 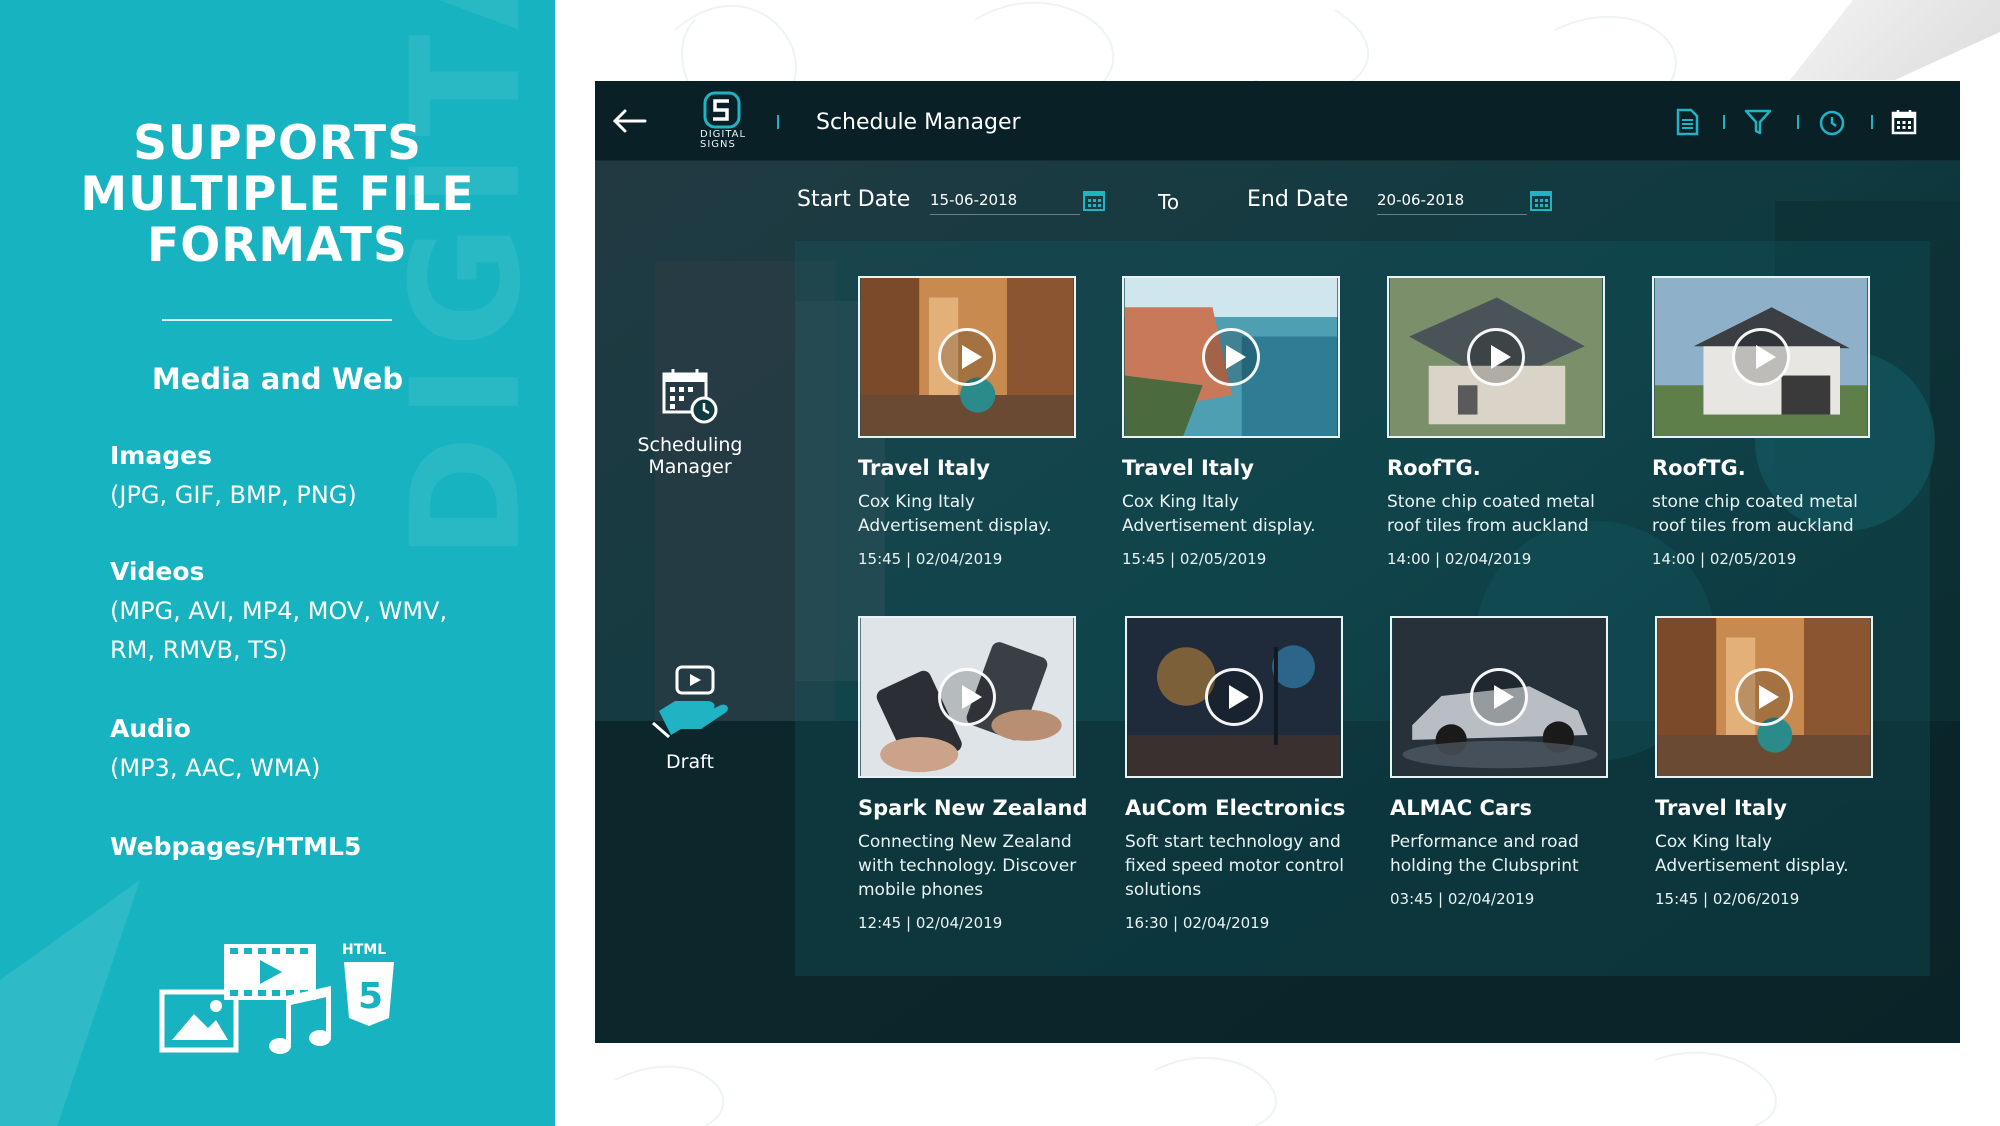 What do you see at coordinates (973, 808) in the screenshot?
I see `card-title: Spark New Zealand` at bounding box center [973, 808].